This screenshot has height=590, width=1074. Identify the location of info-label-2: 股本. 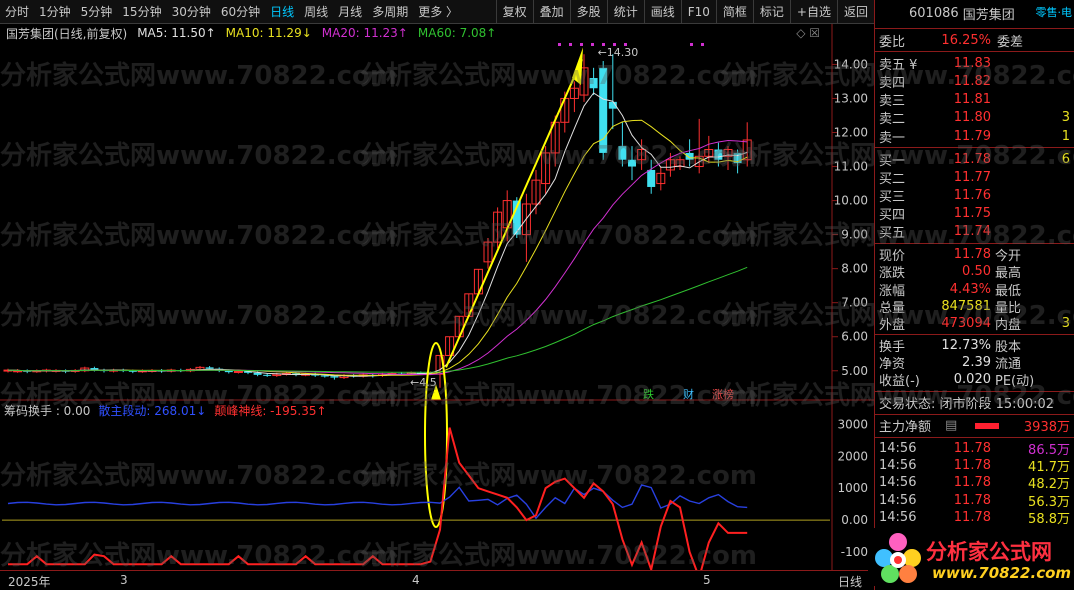
(1008, 348).